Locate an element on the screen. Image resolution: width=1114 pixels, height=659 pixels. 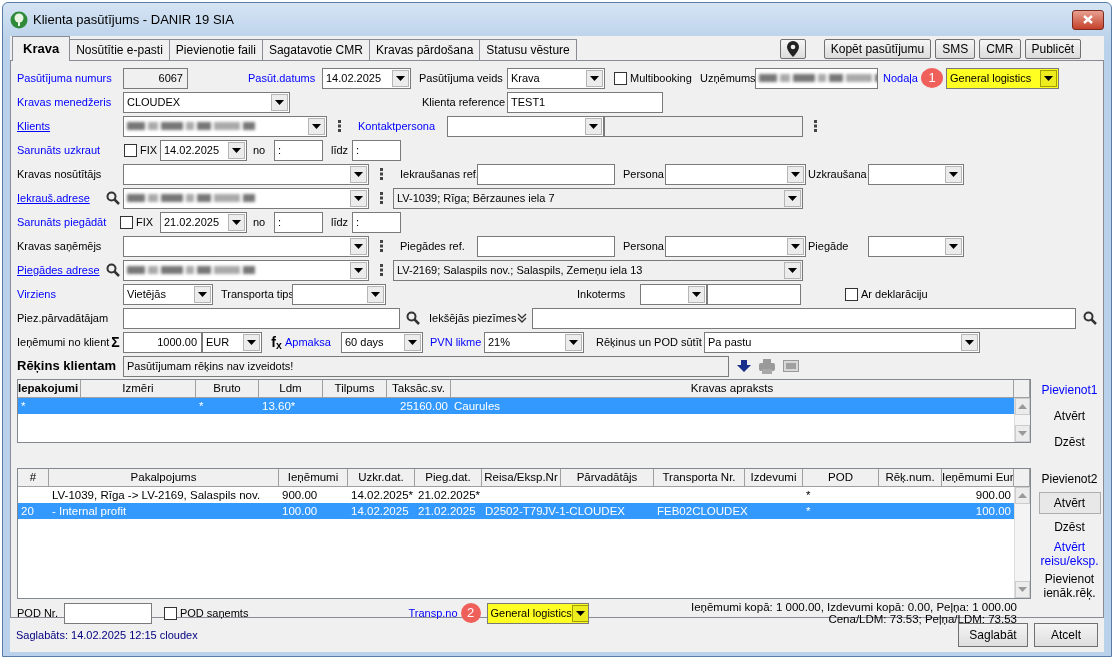
field-link: Pasūt.datums is located at coordinates (285, 78).